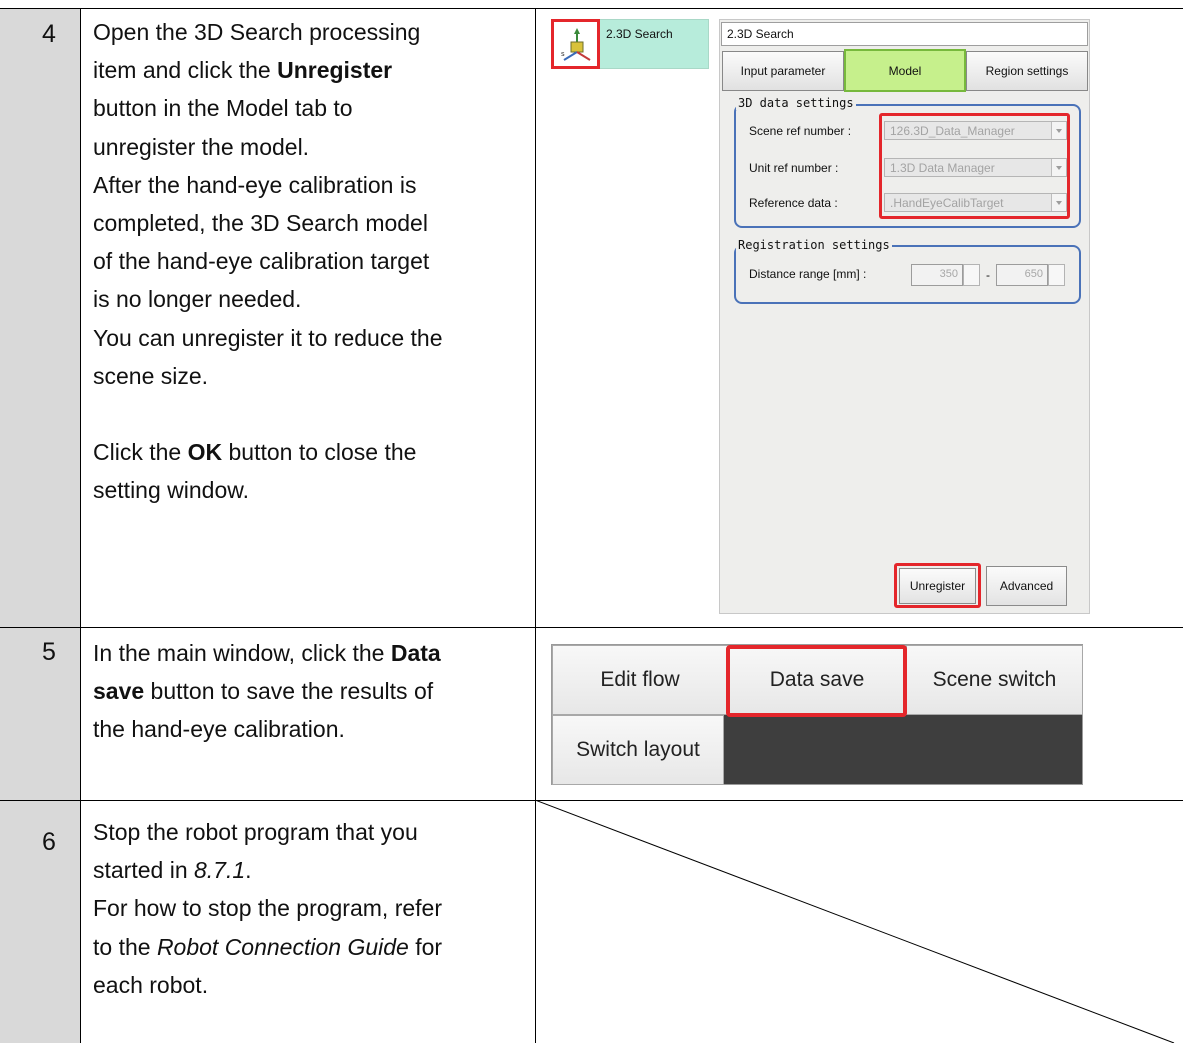  What do you see at coordinates (261, 261) in the screenshot?
I see `description-line: of the hand-eye calibration target` at bounding box center [261, 261].